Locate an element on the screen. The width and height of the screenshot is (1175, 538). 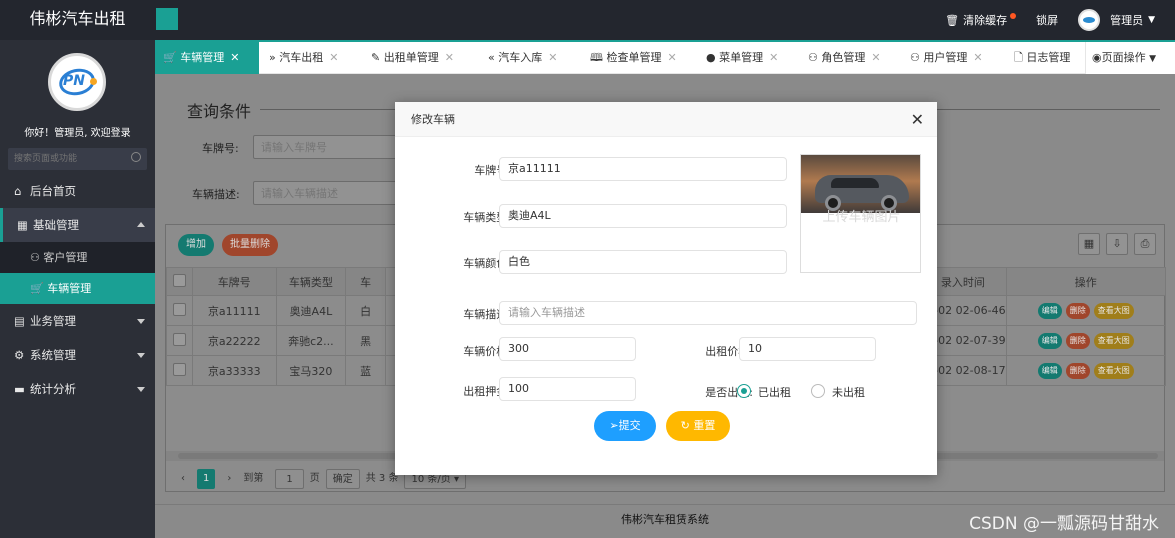
user-menu: 管理员 ▼ is located at coordinates (1116, 20).